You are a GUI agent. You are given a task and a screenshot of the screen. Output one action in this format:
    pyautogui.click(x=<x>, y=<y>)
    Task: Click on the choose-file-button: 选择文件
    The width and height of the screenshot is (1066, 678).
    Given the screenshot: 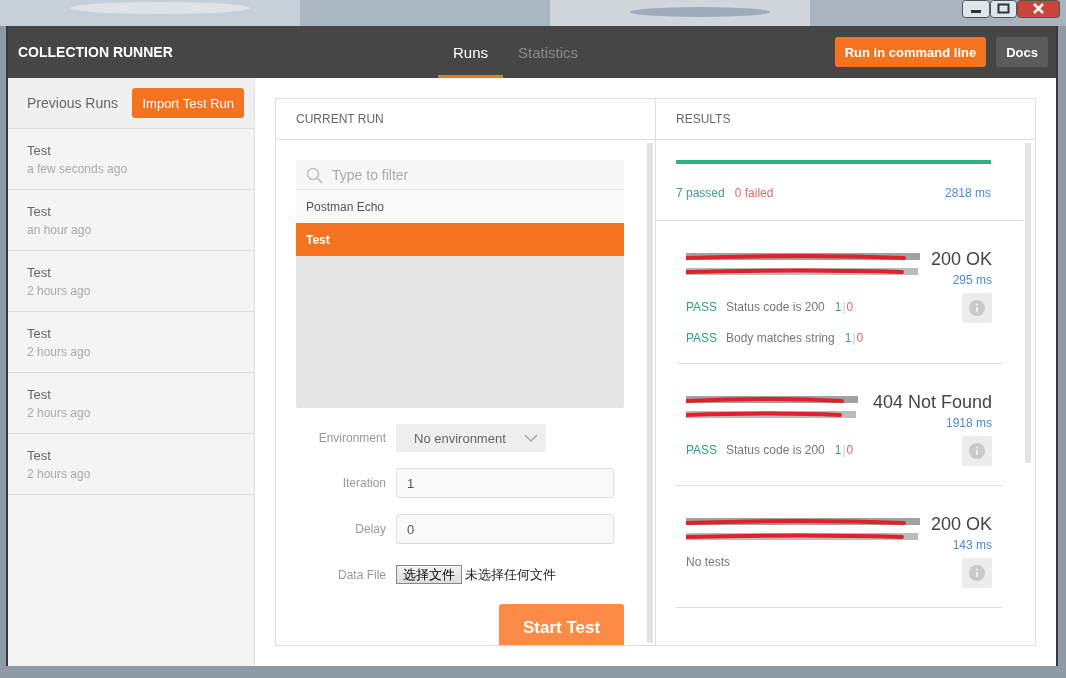 What is the action you would take?
    pyautogui.click(x=429, y=574)
    